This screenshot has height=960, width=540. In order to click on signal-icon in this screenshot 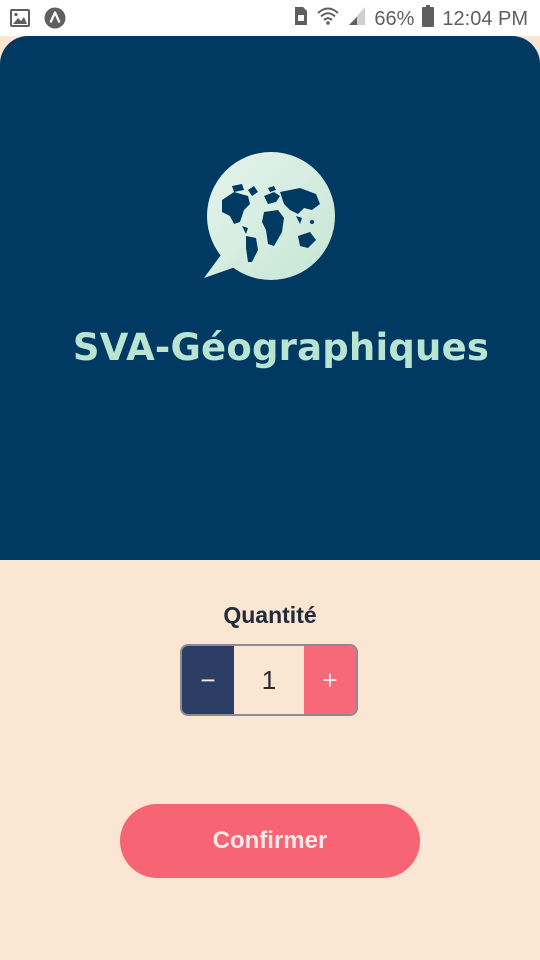, I will do `click(357, 18)`.